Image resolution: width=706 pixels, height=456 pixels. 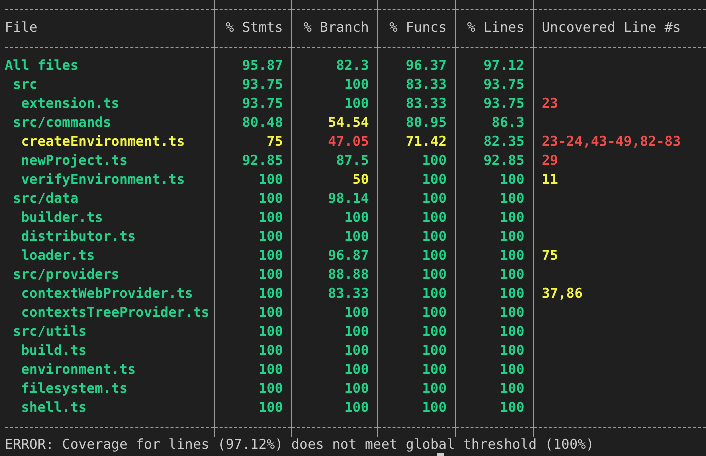 I want to click on coverage-value: 97.12, so click(x=504, y=66).